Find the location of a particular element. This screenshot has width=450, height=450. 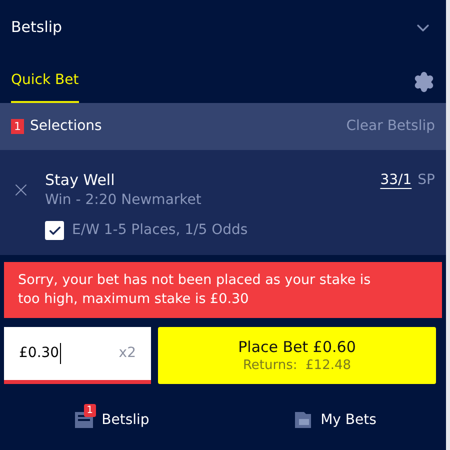

error-message: Sorry, your bet has not been placed as your stake is too high, maximum stake is £0.30 is located at coordinates (223, 290).